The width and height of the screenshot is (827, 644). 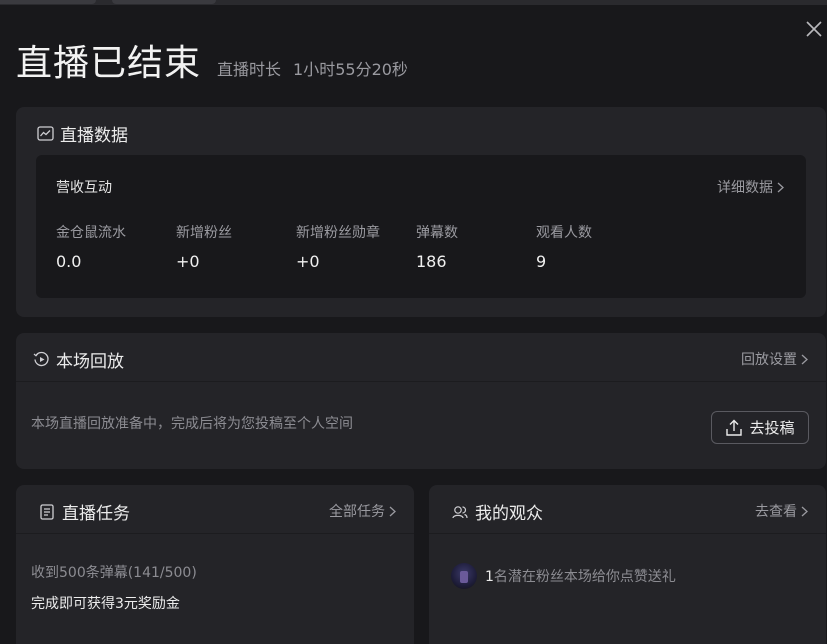 I want to click on stat-viewer-count: 观看人数 9, so click(x=564, y=246).